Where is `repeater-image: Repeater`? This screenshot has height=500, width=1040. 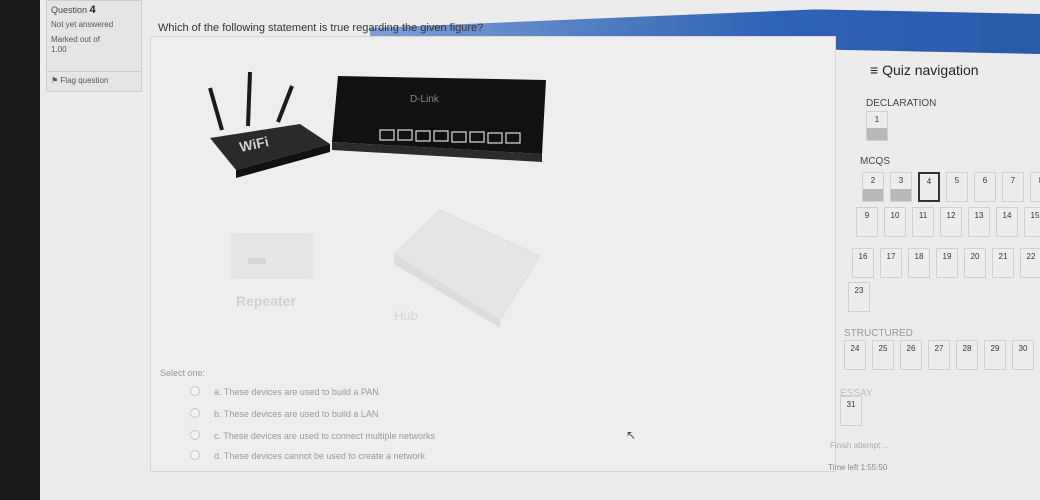 repeater-image: Repeater is located at coordinates (272, 271).